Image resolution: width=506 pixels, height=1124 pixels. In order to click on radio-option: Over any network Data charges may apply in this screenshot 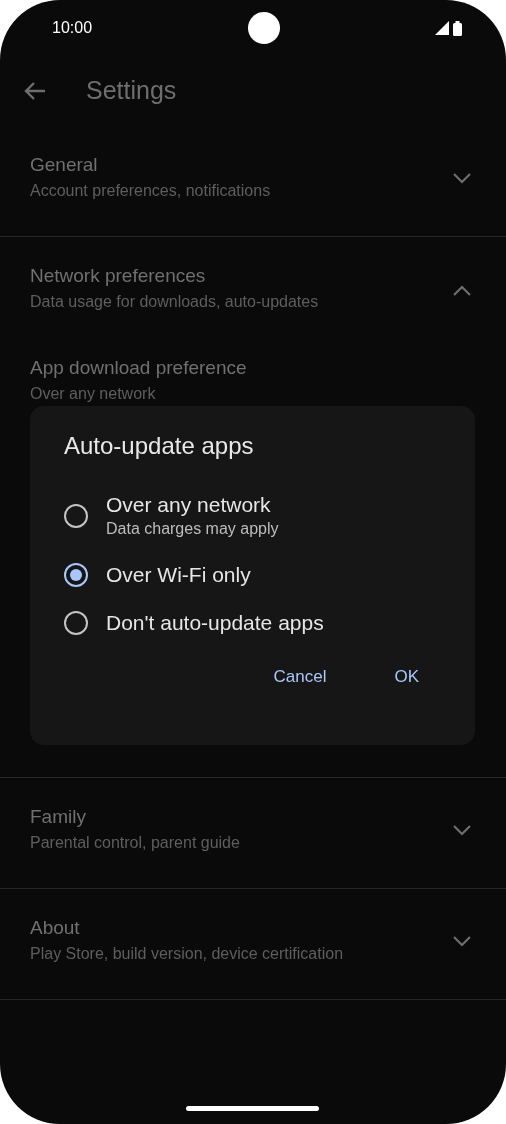, I will do `click(254, 516)`.